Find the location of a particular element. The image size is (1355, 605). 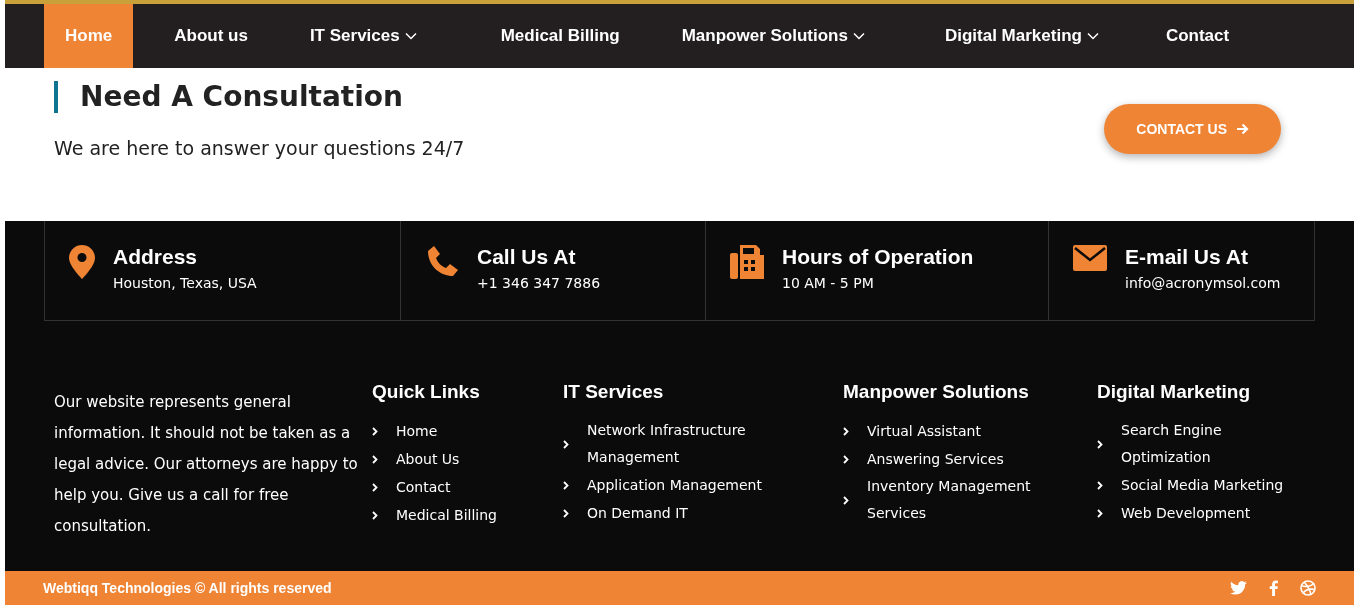

section-subtitle: We are here to answer your questions 24/7 is located at coordinates (259, 148).